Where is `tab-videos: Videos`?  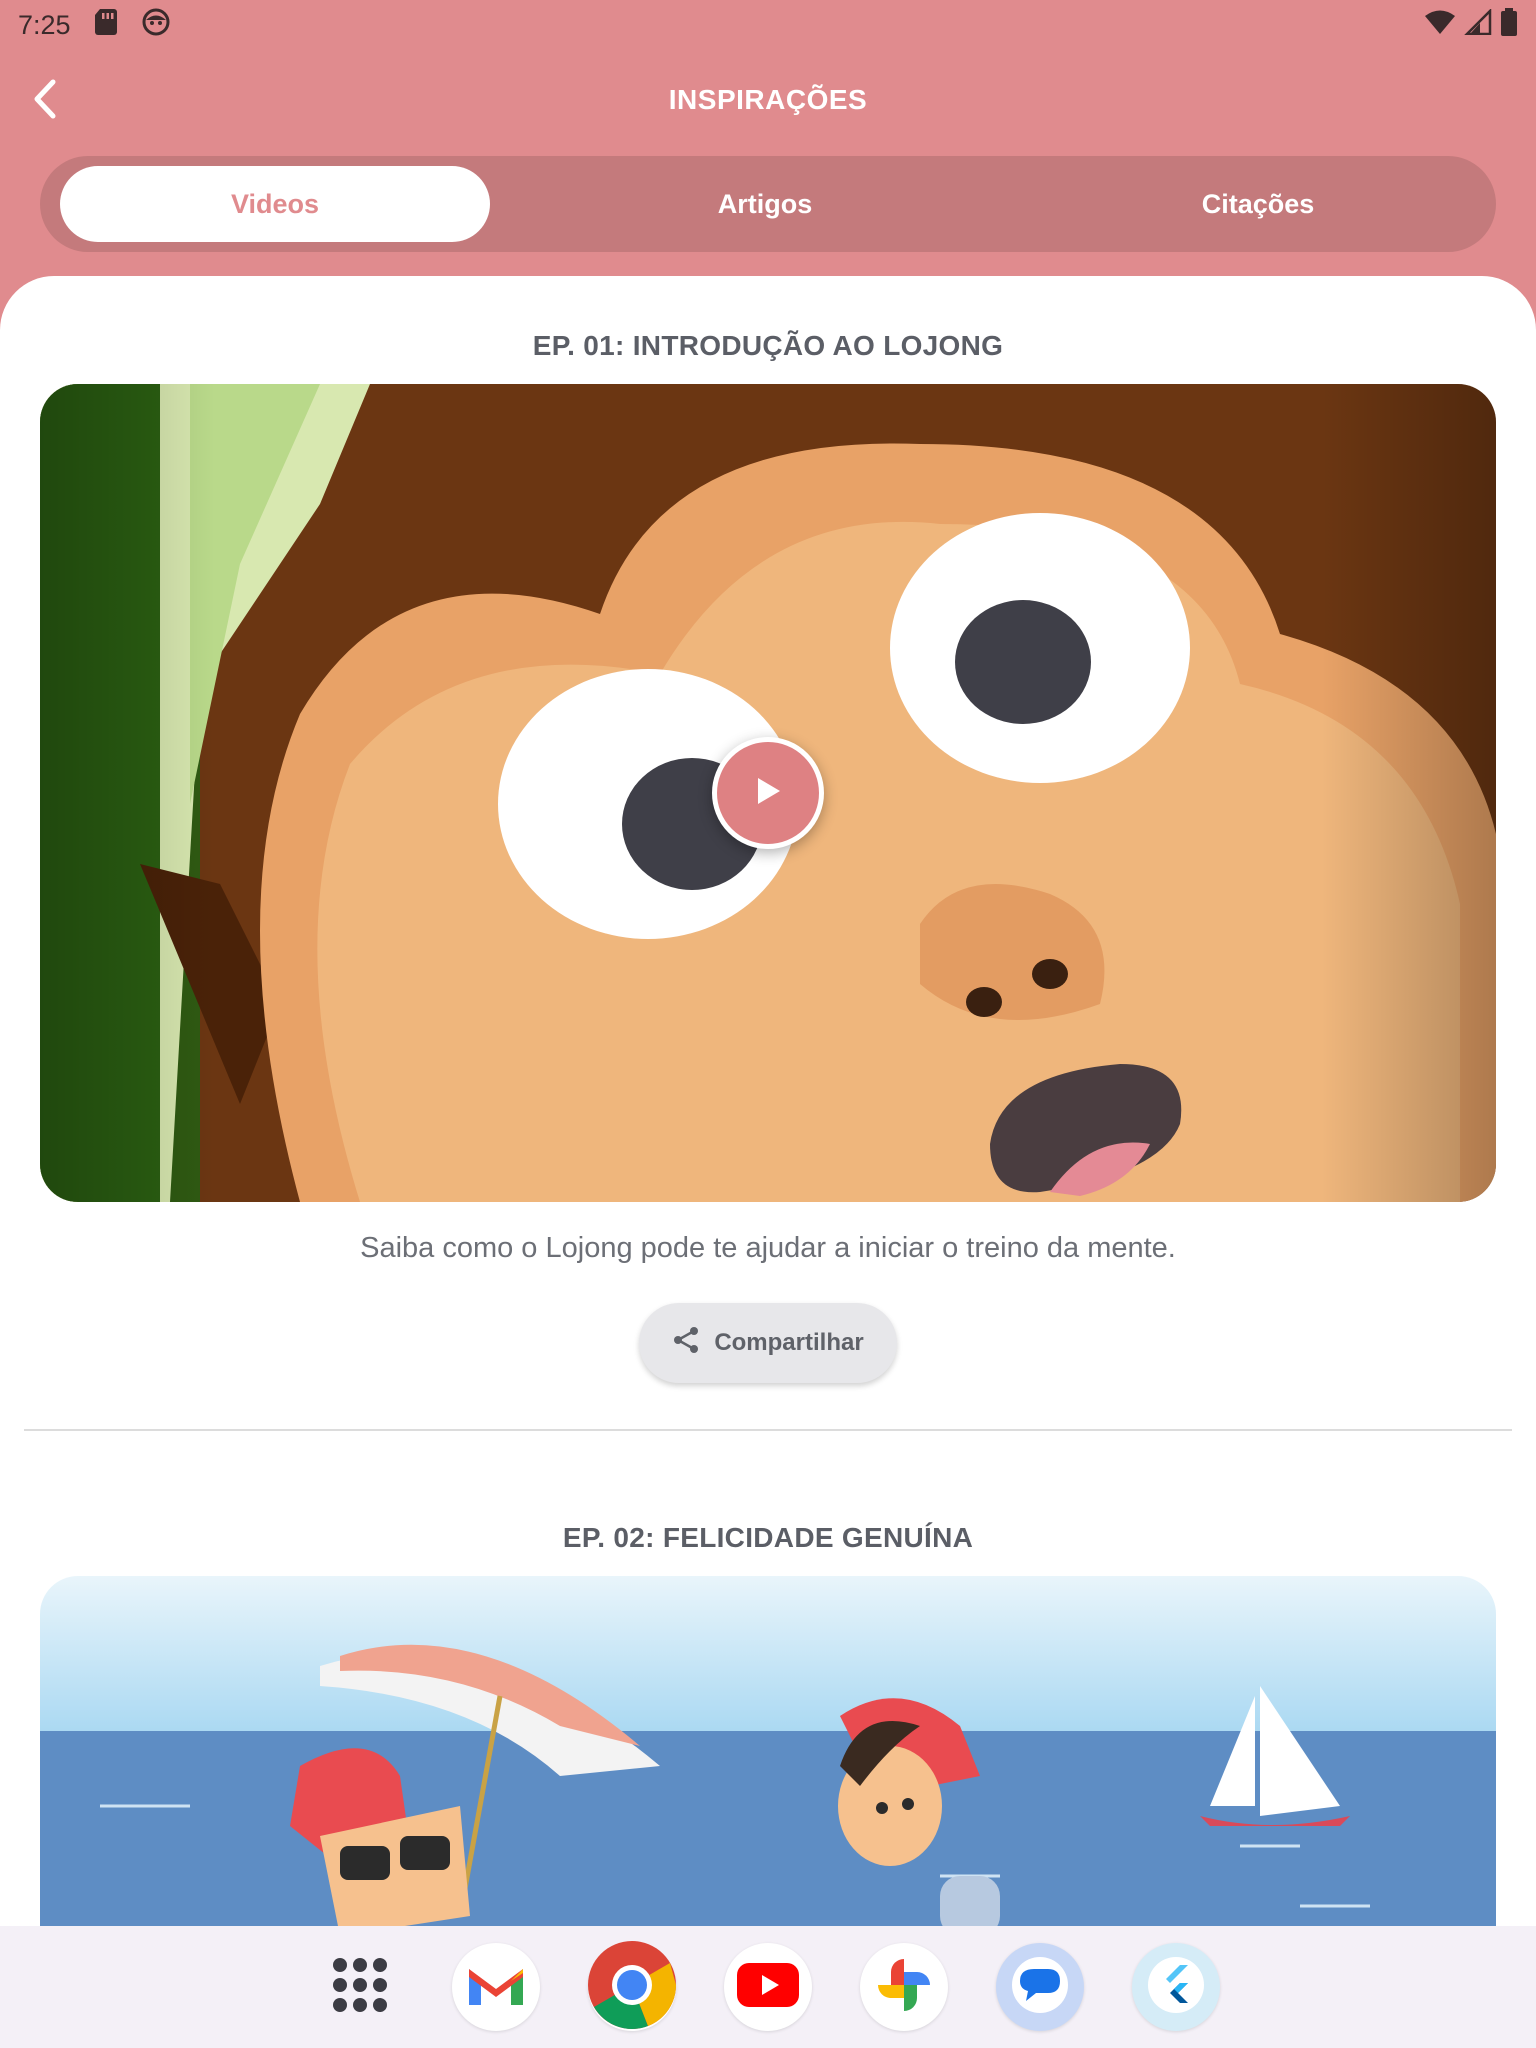
tab-videos: Videos is located at coordinates (275, 204).